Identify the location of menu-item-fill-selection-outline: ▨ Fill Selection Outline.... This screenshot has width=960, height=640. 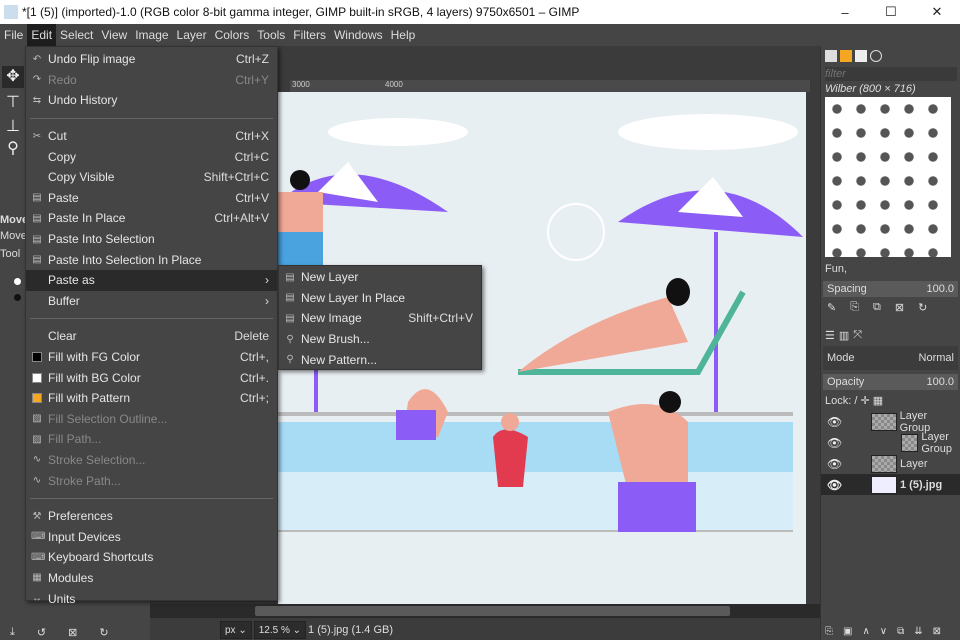
(151, 419).